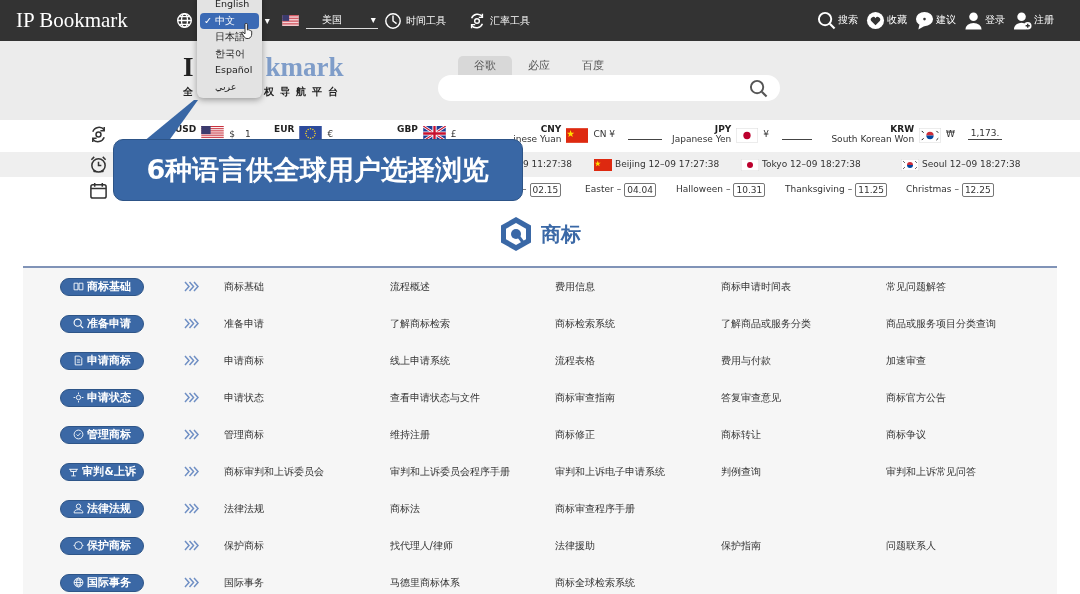 The height and width of the screenshot is (594, 1080). What do you see at coordinates (969, 397) in the screenshot?
I see `category-link: 商标官方公告` at bounding box center [969, 397].